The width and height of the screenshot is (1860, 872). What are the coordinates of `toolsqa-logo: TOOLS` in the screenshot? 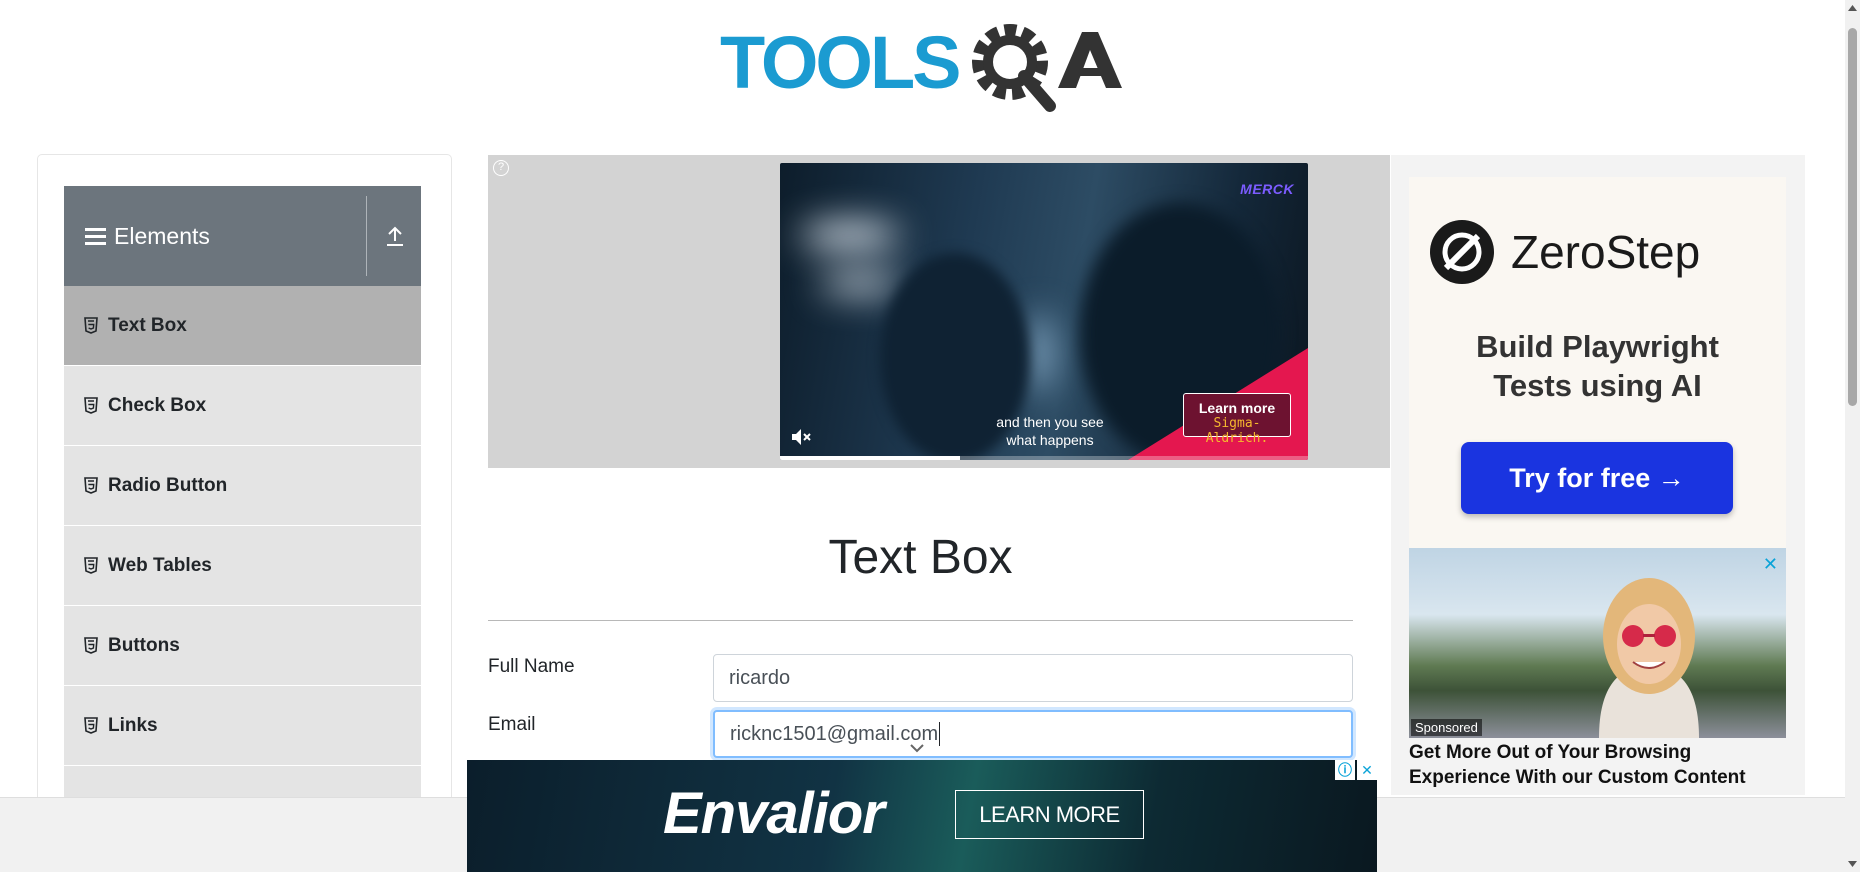 It's located at (922, 68).